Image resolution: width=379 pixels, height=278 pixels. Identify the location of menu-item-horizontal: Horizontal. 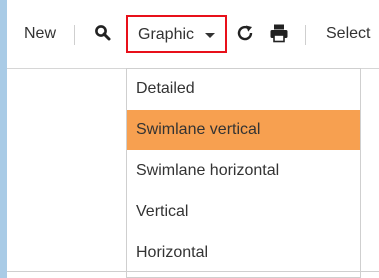
(243, 253).